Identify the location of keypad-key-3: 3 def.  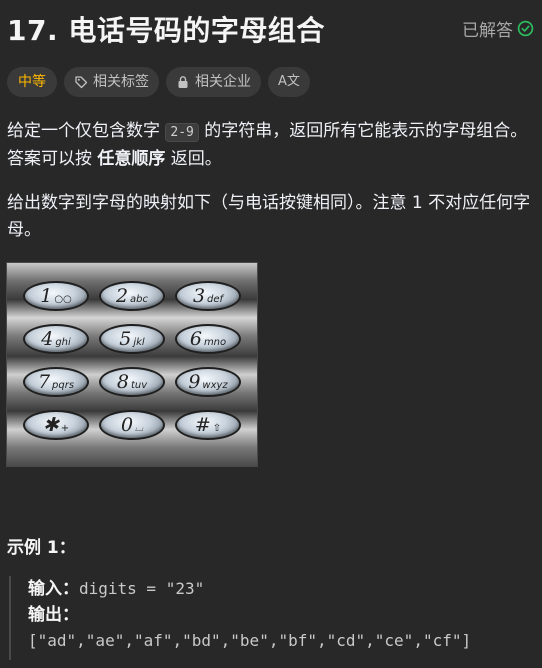
(208, 296).